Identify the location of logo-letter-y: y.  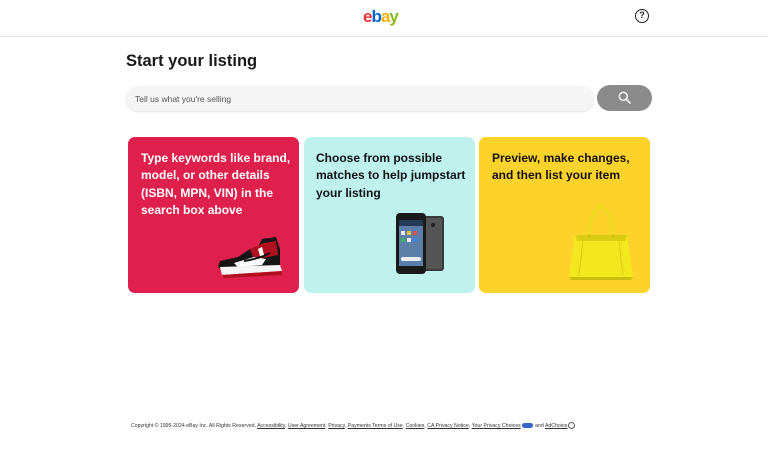
(394, 16).